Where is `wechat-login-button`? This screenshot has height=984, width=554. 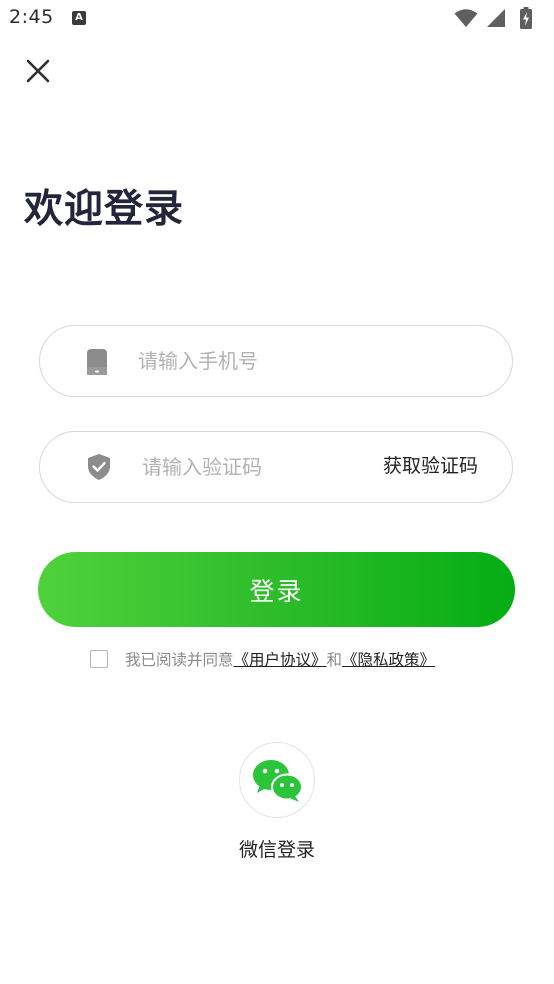
wechat-login-button is located at coordinates (277, 780).